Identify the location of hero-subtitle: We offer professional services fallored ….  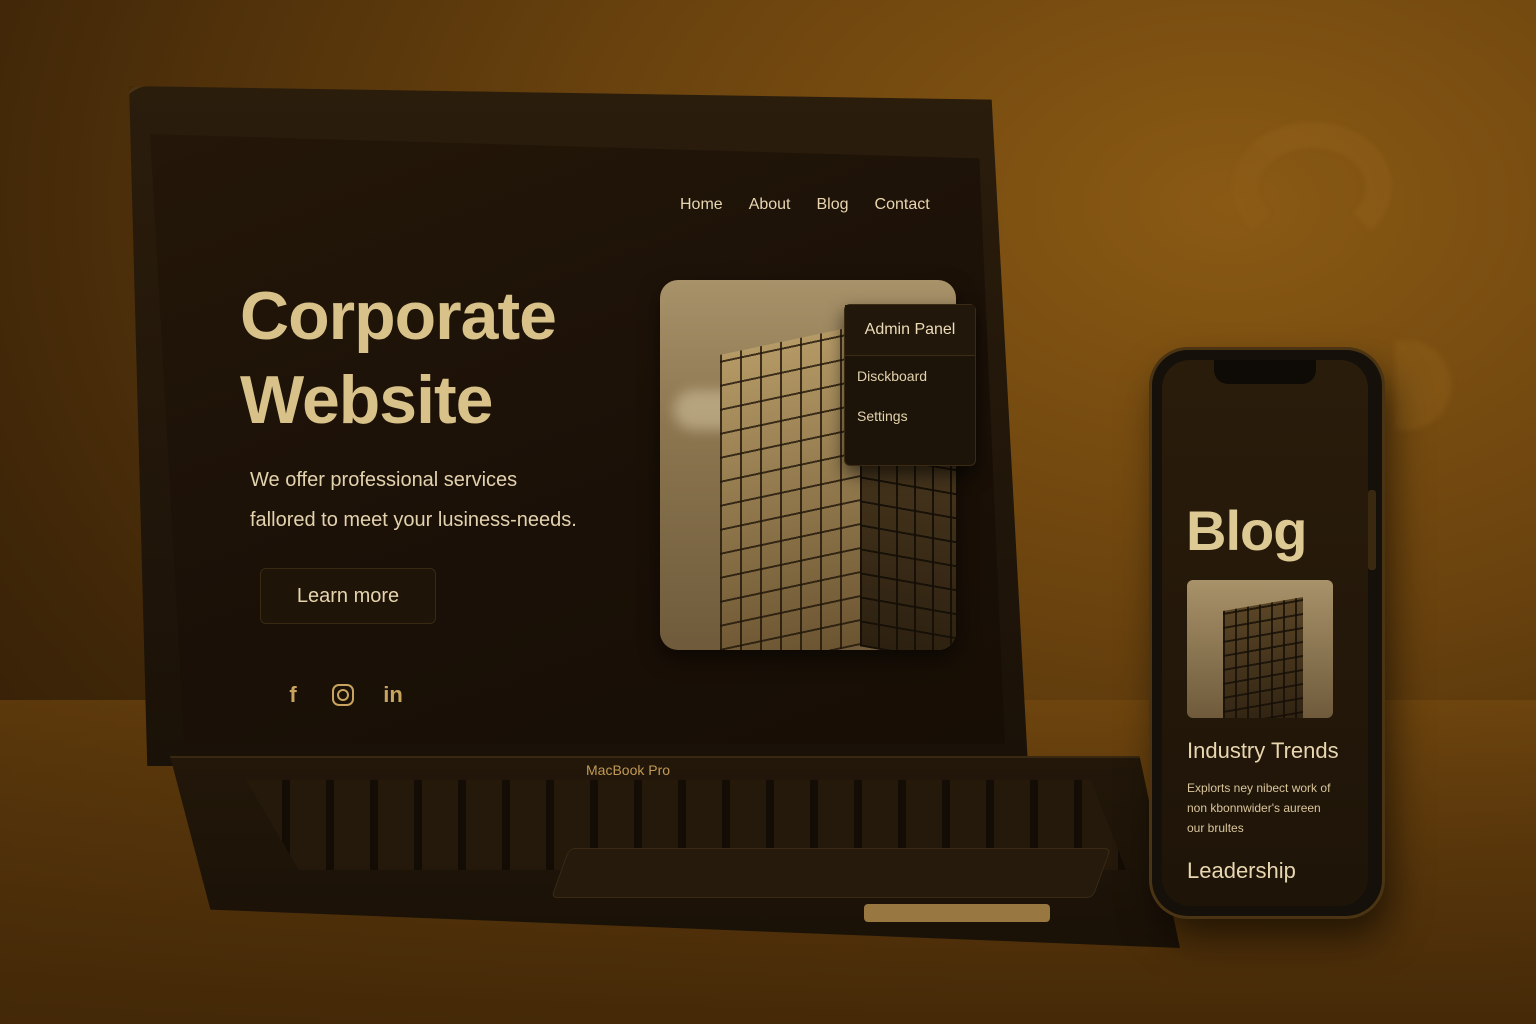
(440, 500).